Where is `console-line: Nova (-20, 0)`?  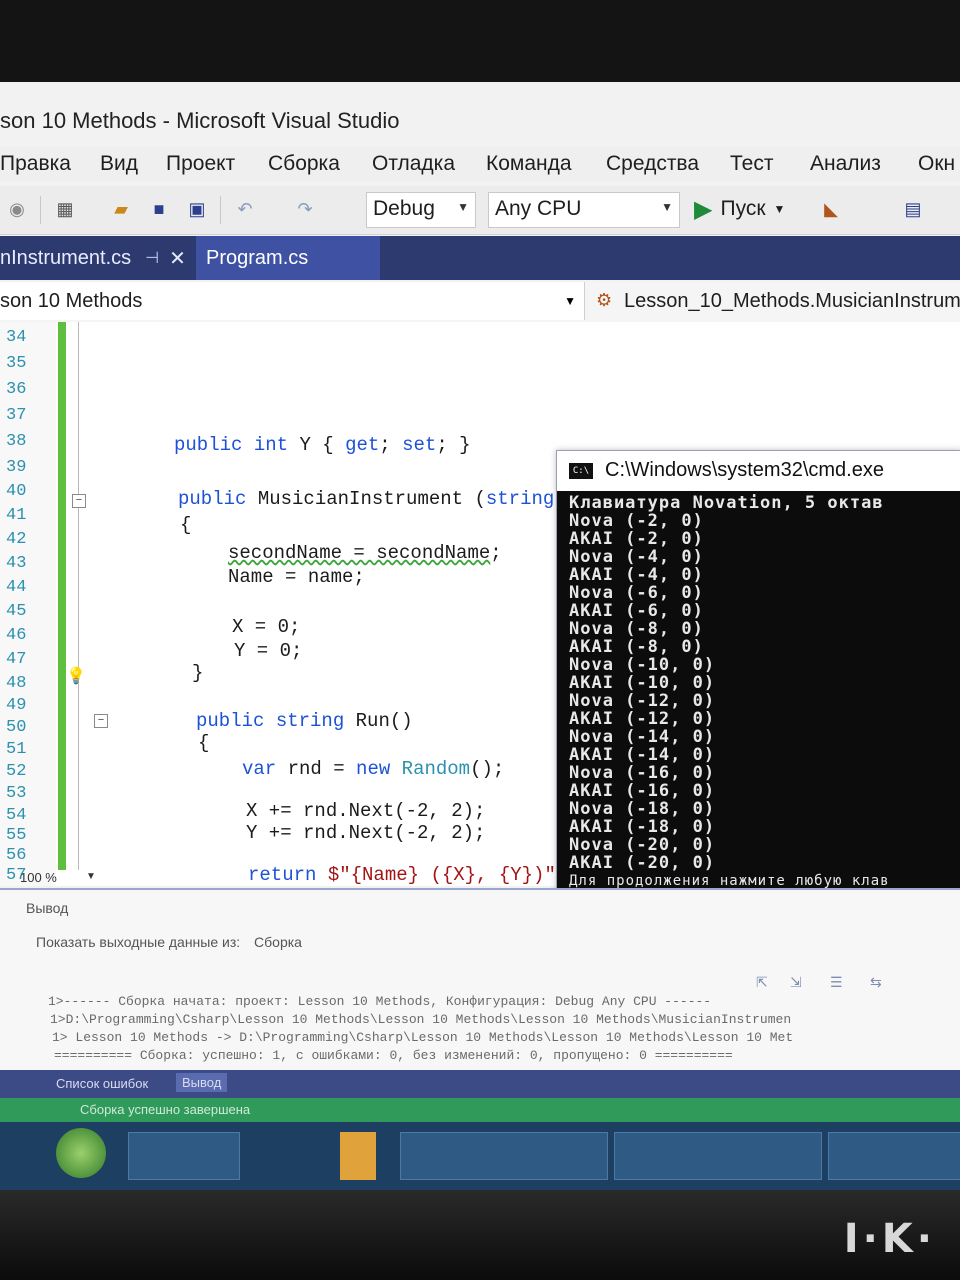
console-line: Nova (-20, 0) is located at coordinates (642, 845).